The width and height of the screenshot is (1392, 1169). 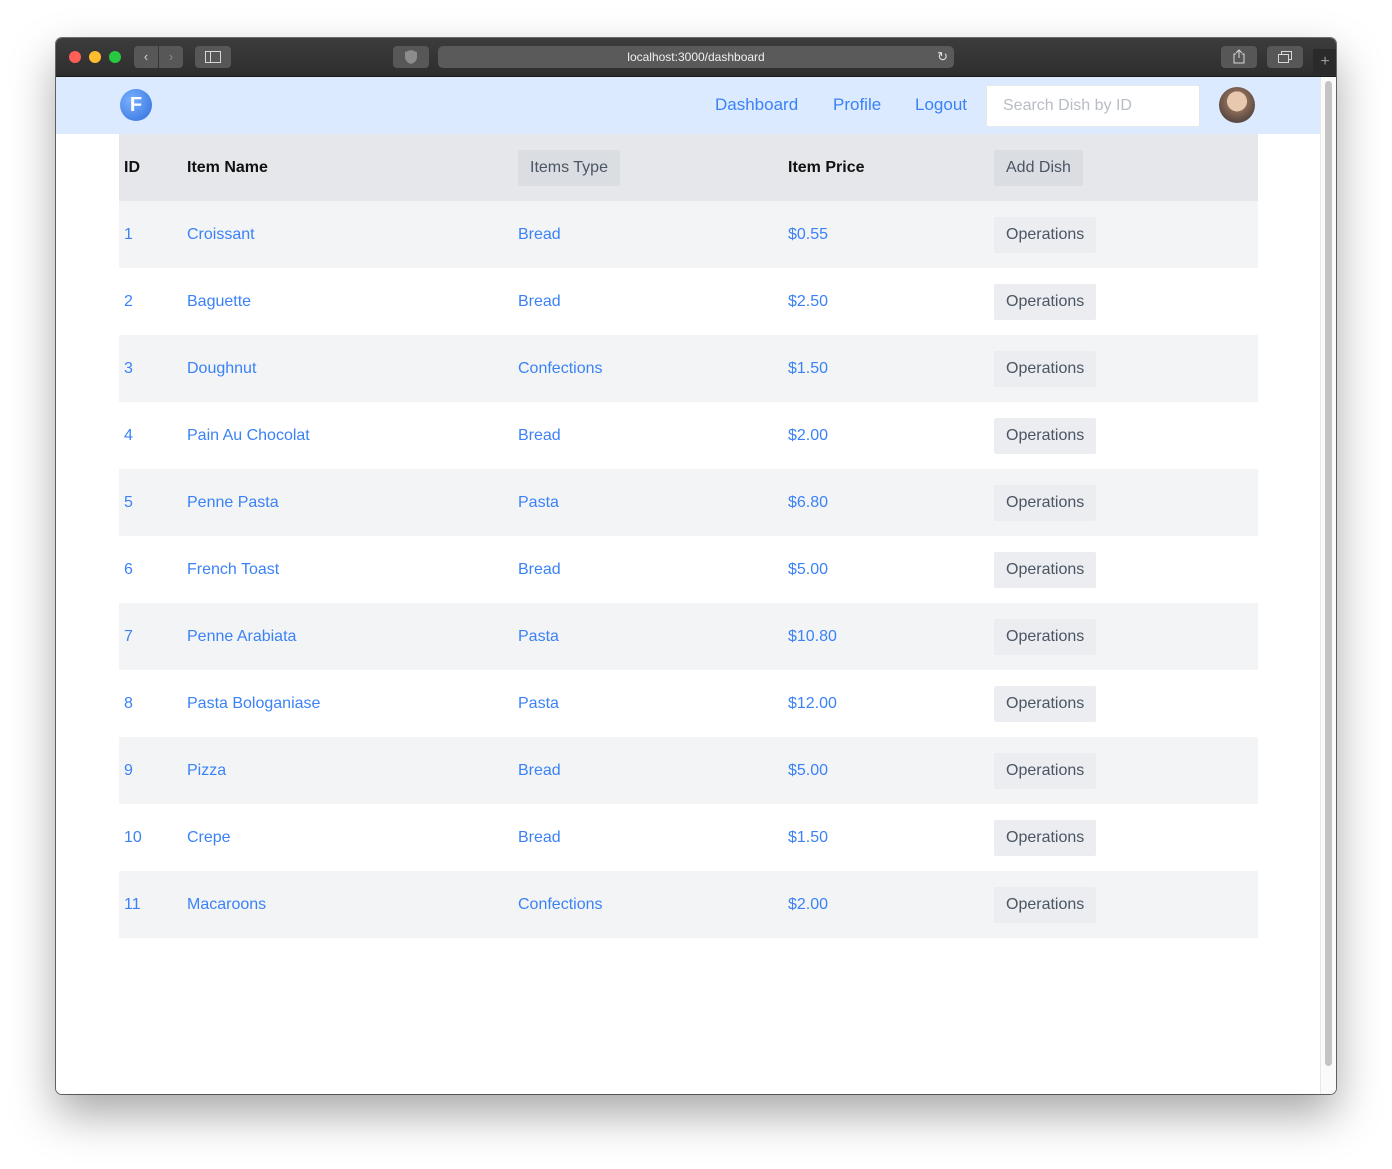 What do you see at coordinates (352, 435) in the screenshot?
I see `cell-item-name: Pain Au Chocolat` at bounding box center [352, 435].